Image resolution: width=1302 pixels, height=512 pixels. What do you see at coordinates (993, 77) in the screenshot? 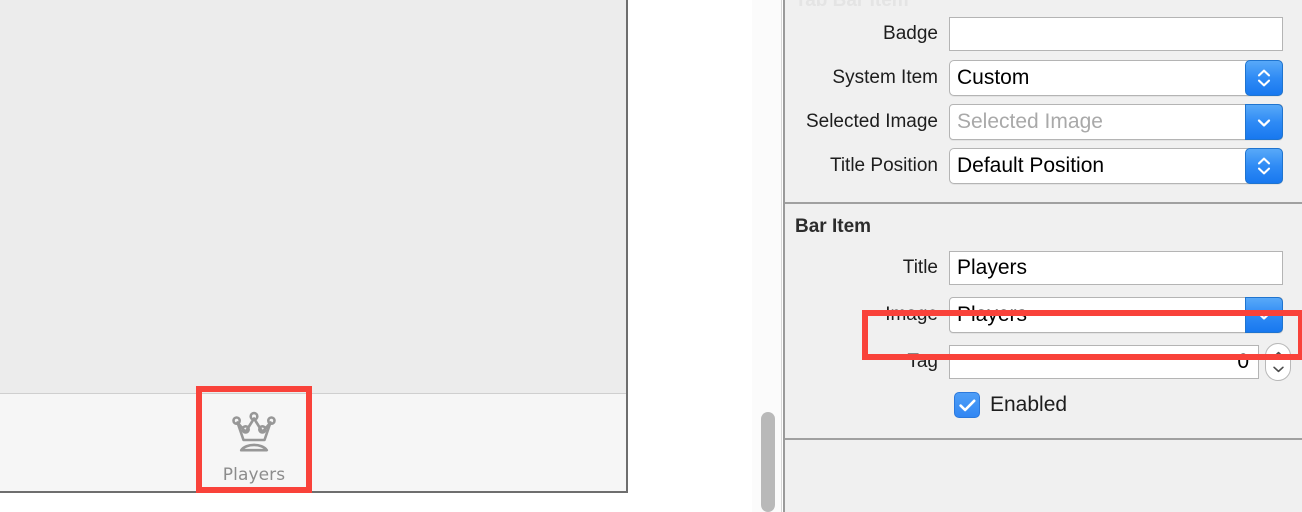
I see `system-item-value: Custom` at bounding box center [993, 77].